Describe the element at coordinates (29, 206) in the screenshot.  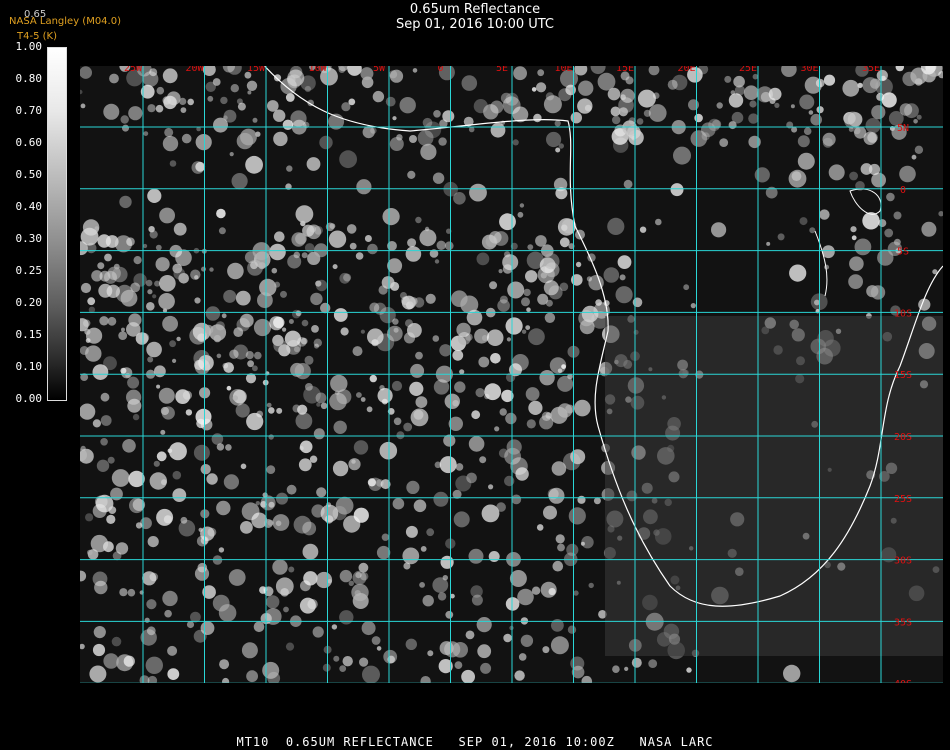
I see `colorbar-tick: 0.40` at that location.